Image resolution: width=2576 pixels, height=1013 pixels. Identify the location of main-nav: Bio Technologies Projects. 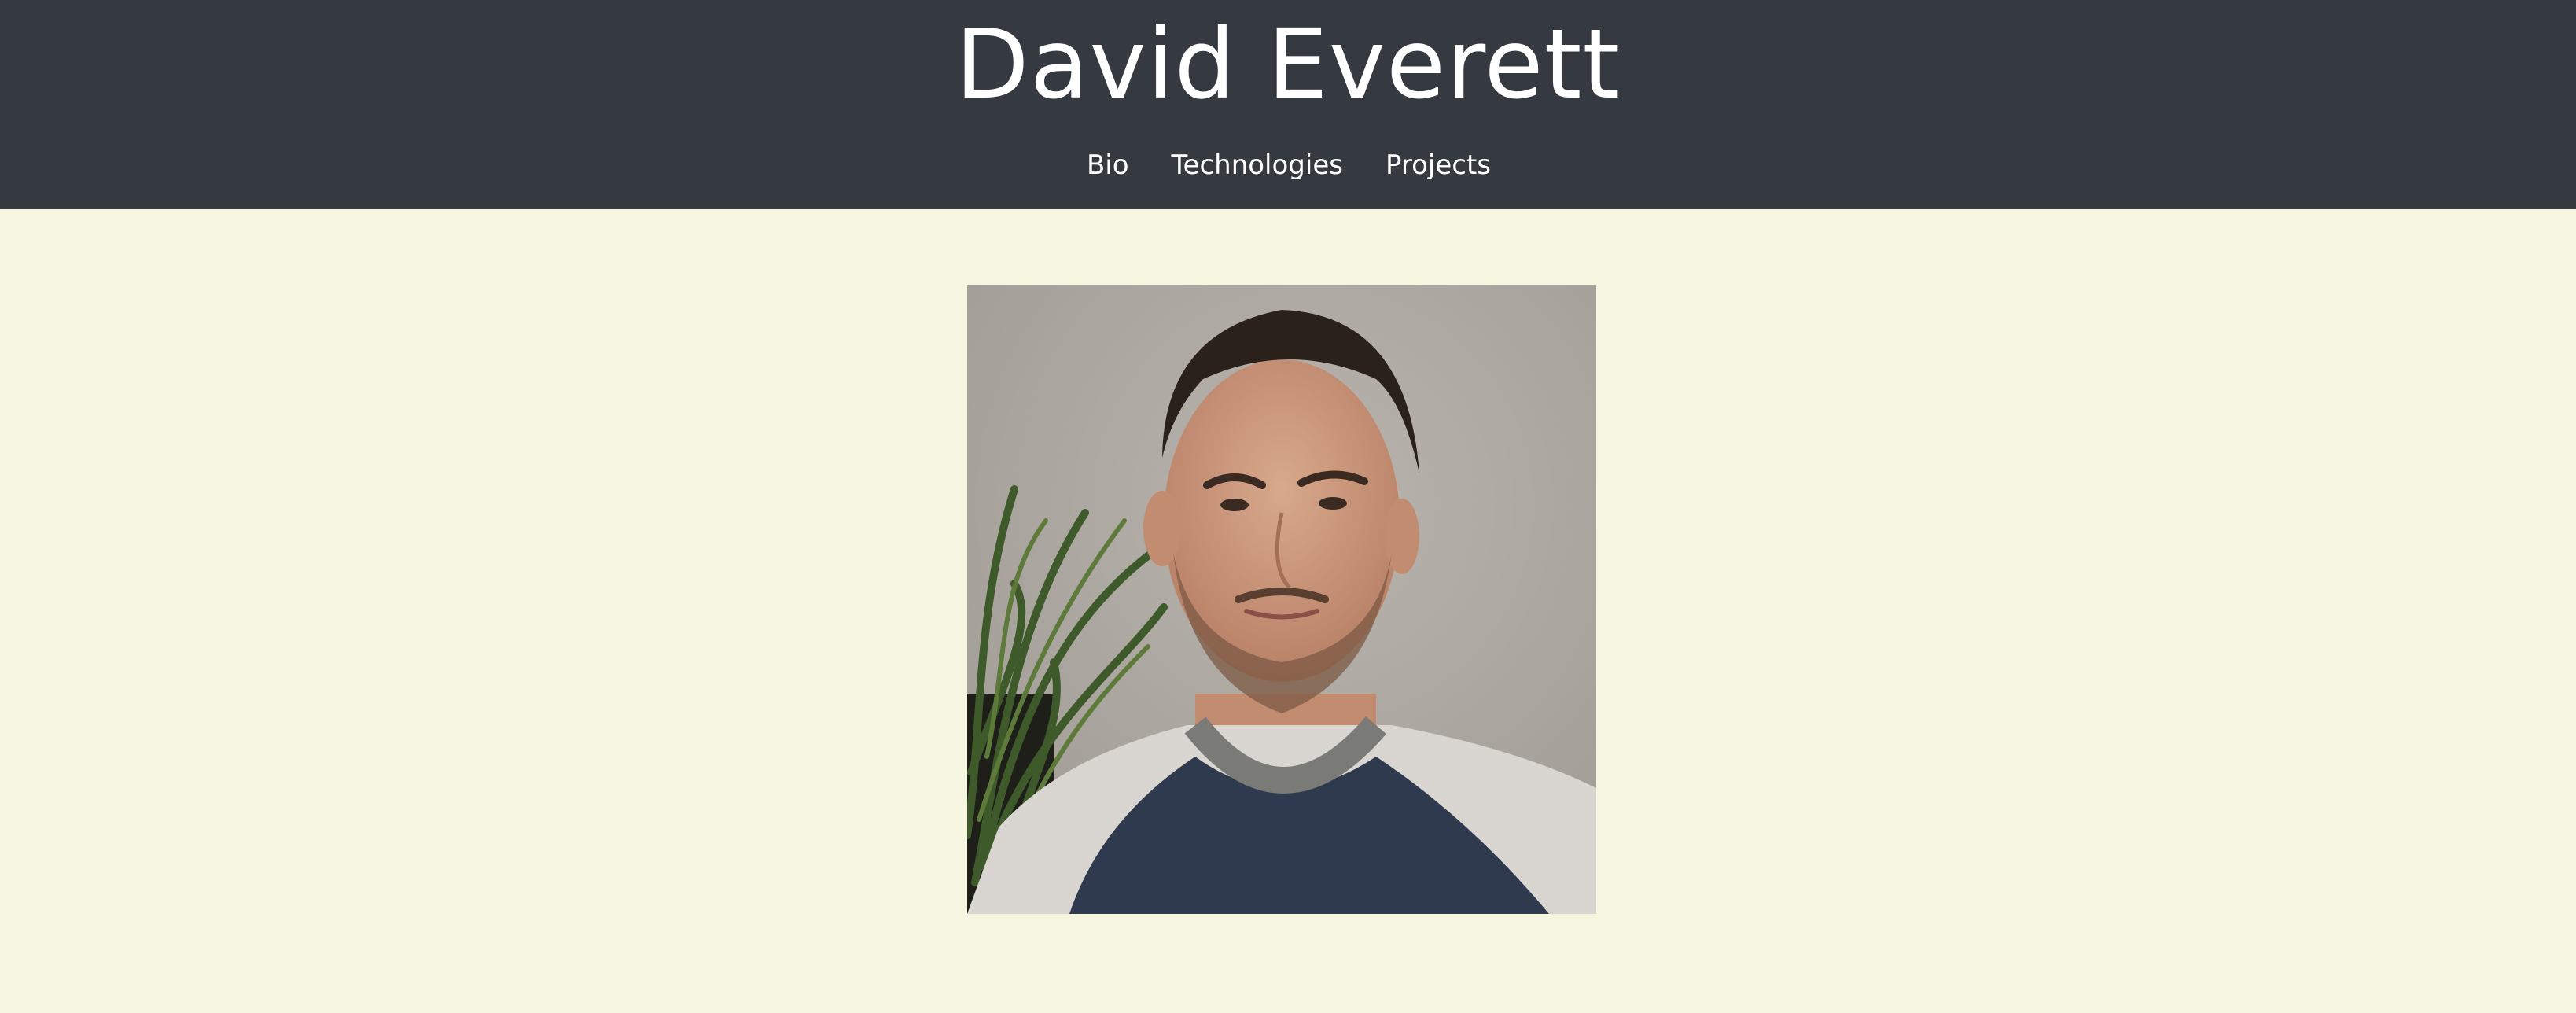
(1288, 165).